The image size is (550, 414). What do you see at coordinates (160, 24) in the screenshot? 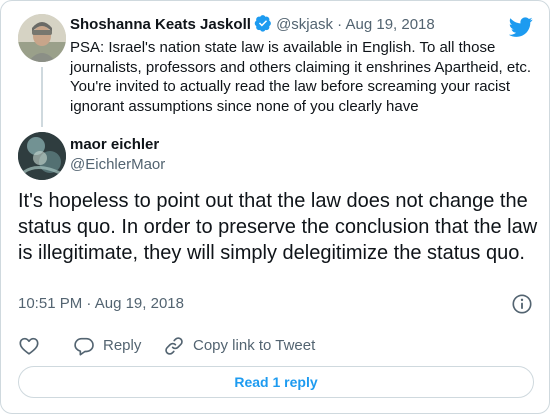
I see `author-name: Shoshanna Keats Jaskoll` at bounding box center [160, 24].